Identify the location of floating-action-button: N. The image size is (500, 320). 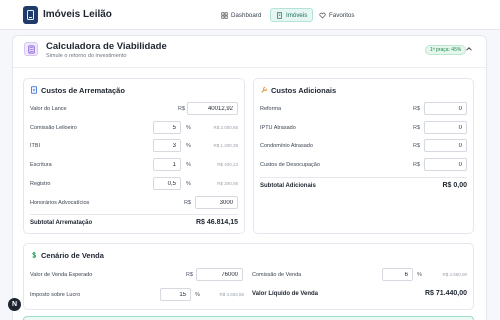
(14, 304).